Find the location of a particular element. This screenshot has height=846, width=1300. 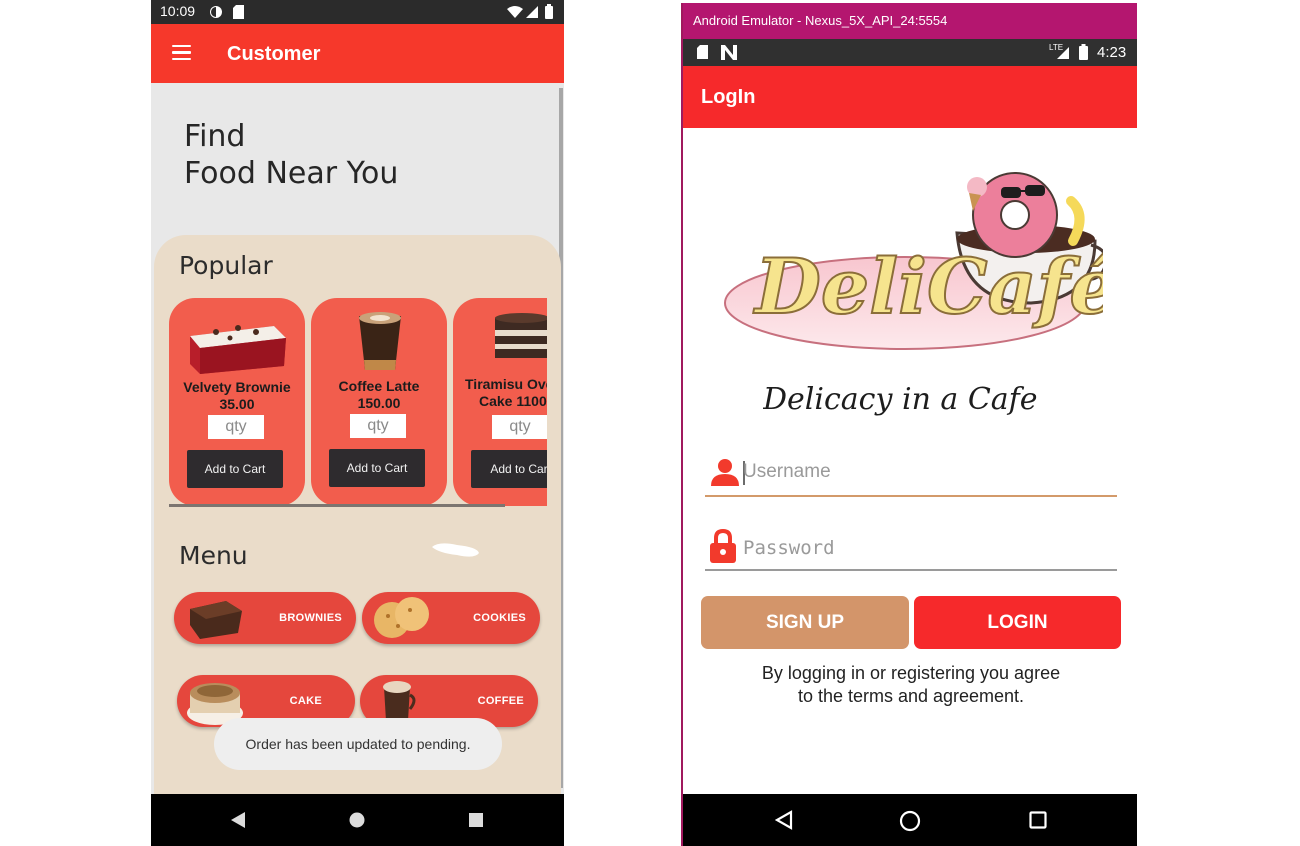

username-input: Username is located at coordinates (787, 472).